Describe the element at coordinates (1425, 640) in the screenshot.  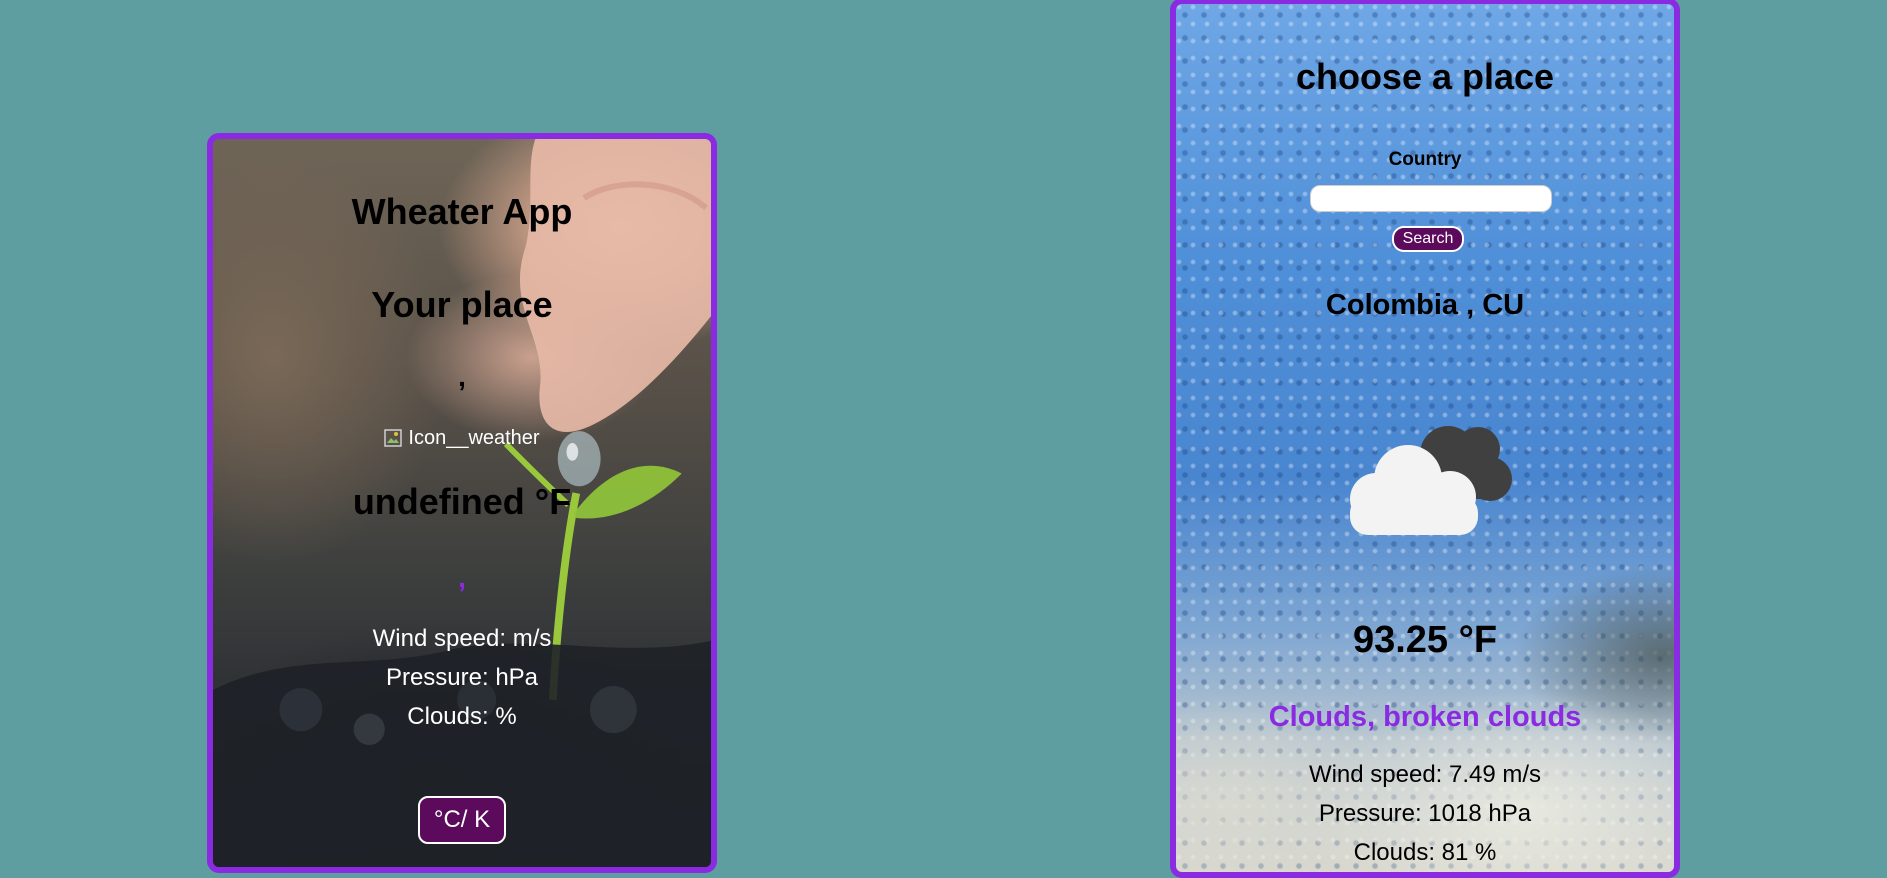
I see `temperature-text: 93.25 °F` at that location.